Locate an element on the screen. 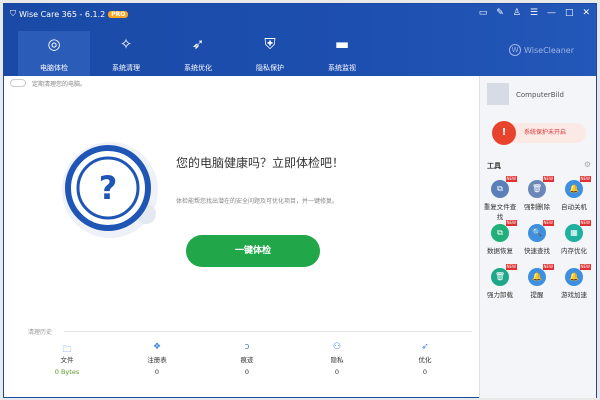 The height and width of the screenshot is (400, 600). history-label: 痕迹 is located at coordinates (247, 360).